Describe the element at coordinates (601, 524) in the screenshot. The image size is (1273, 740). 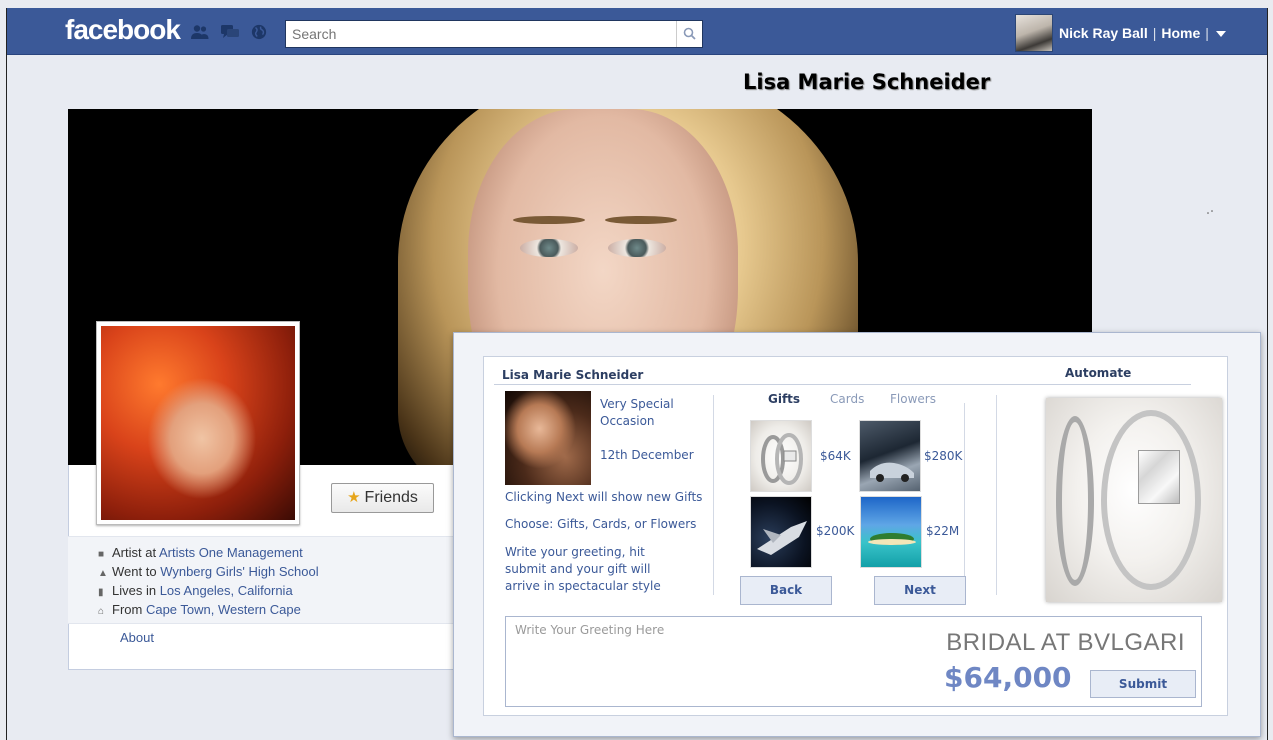
I see `hint-choose: Choose: Gifts, Cards, or Flowers` at that location.